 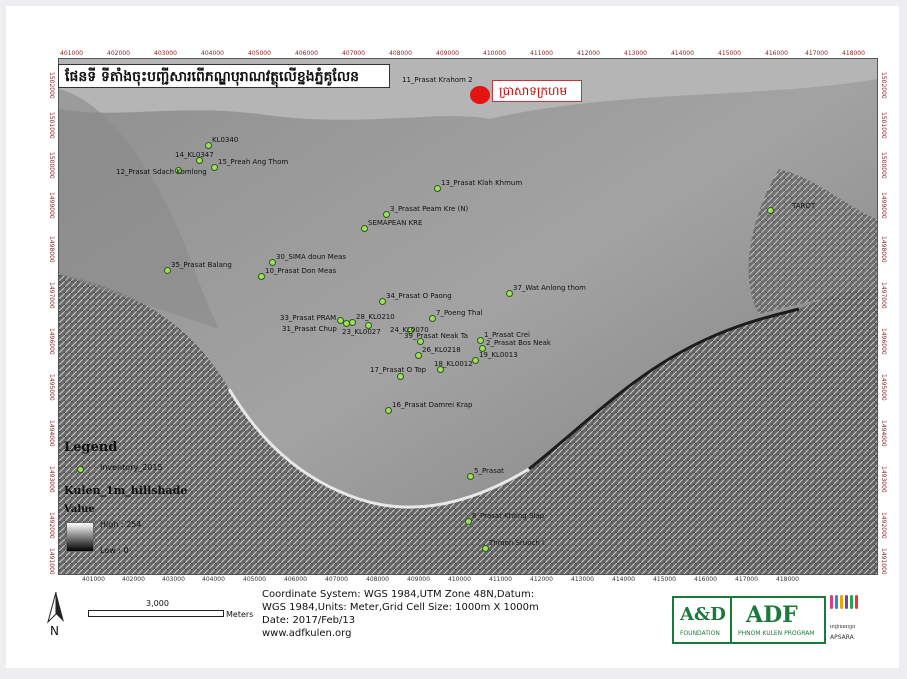 I want to click on site-label: 33_Prasat PRAM, so click(x=308, y=318).